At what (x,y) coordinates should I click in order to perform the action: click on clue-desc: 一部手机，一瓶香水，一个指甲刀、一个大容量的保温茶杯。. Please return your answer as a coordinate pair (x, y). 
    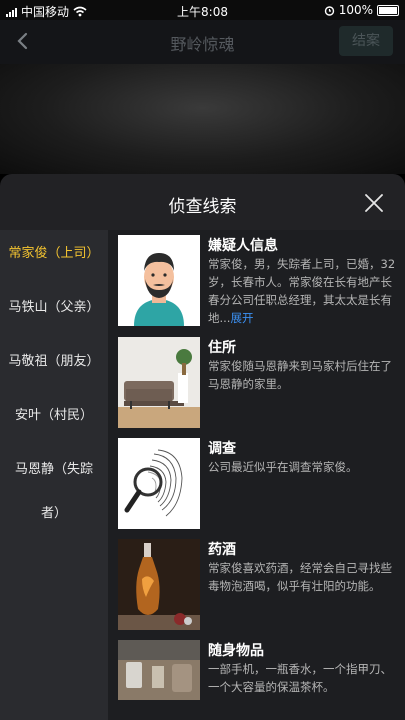
    Looking at the image, I should click on (300, 678).